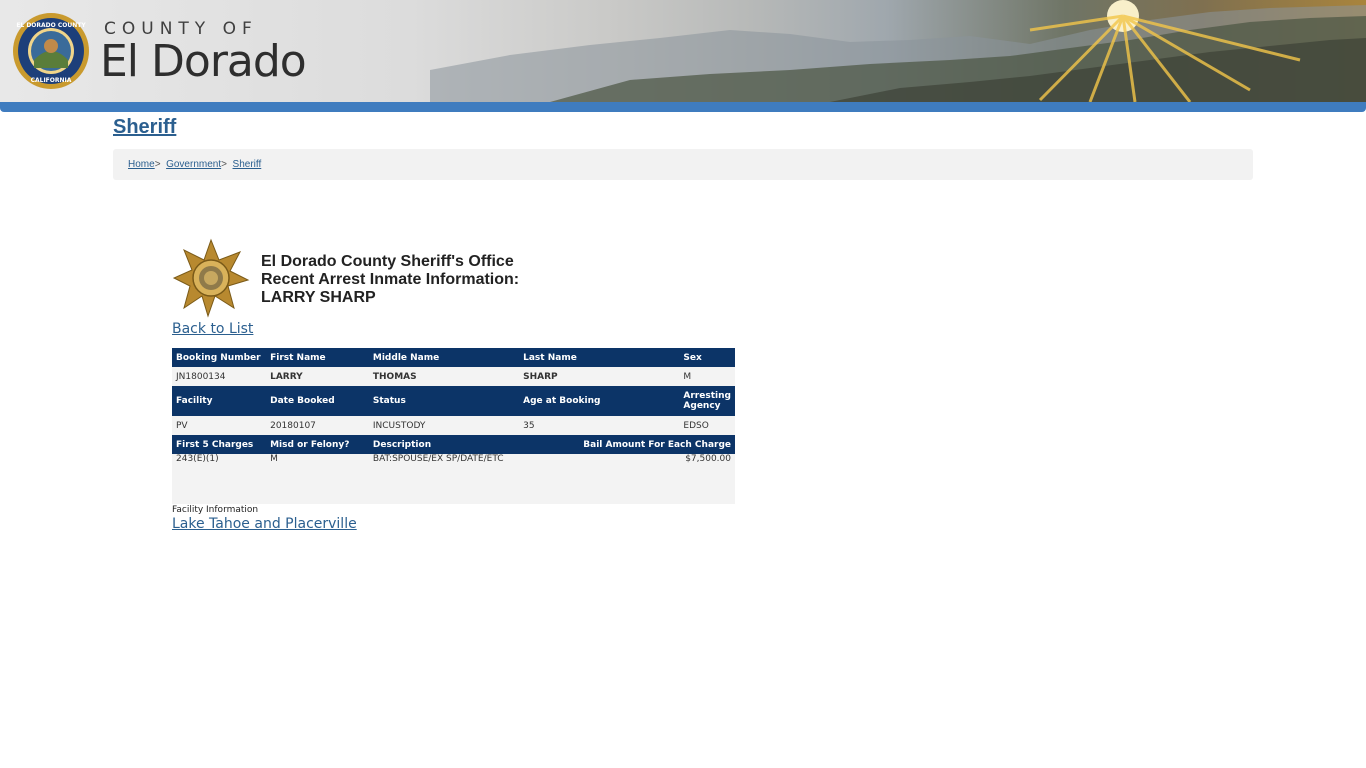 This screenshot has height=768, width=1366. Describe the element at coordinates (219, 401) in the screenshot. I see `header-facility: Facility` at that location.